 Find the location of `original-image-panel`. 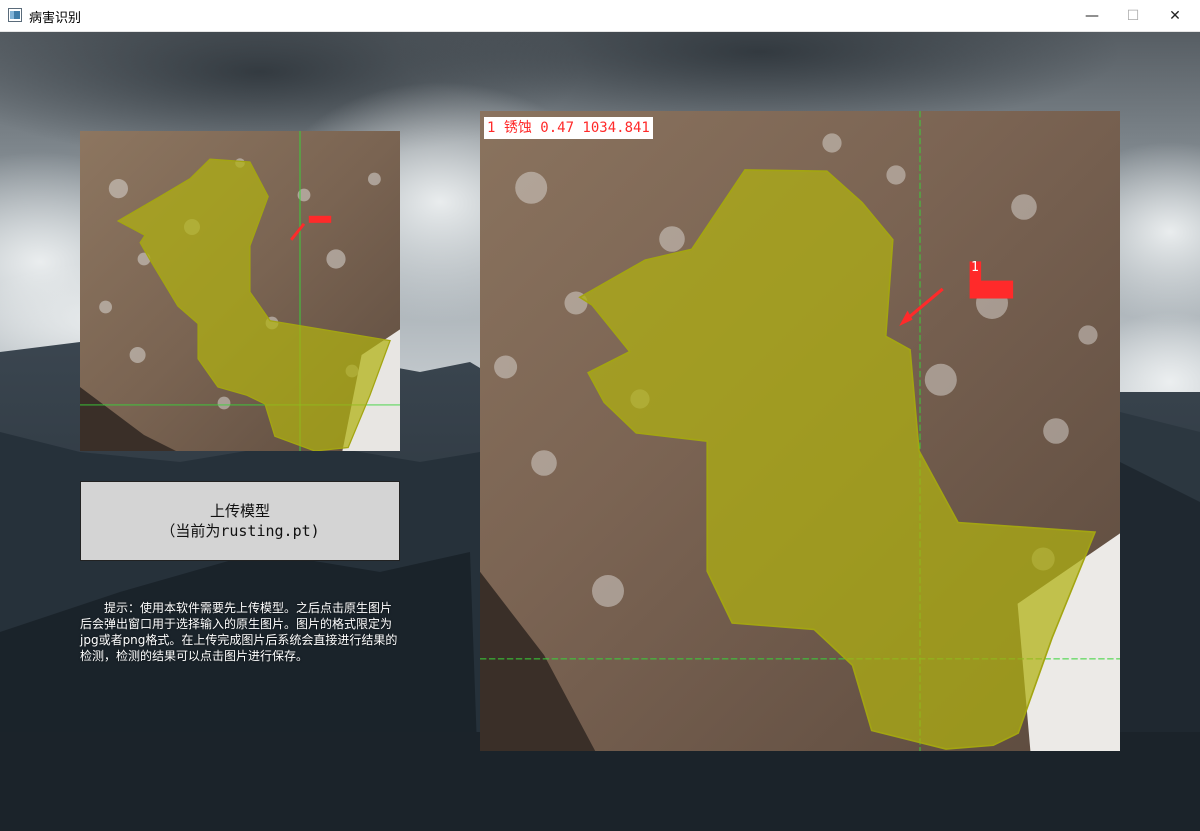

original-image-panel is located at coordinates (240, 291).